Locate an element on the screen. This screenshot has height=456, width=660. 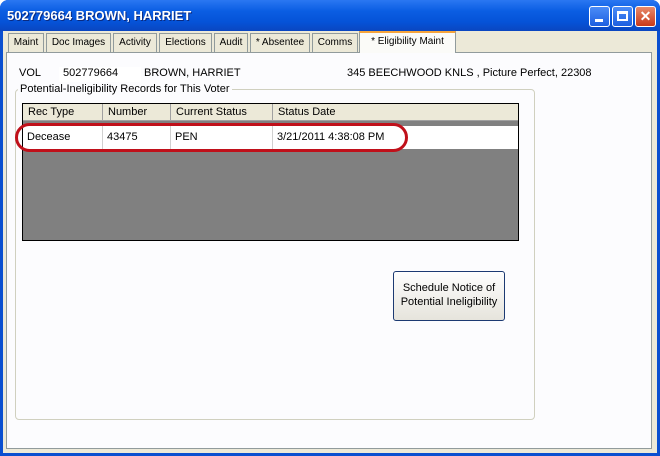
close-icon: ✕ is located at coordinates (645, 16).